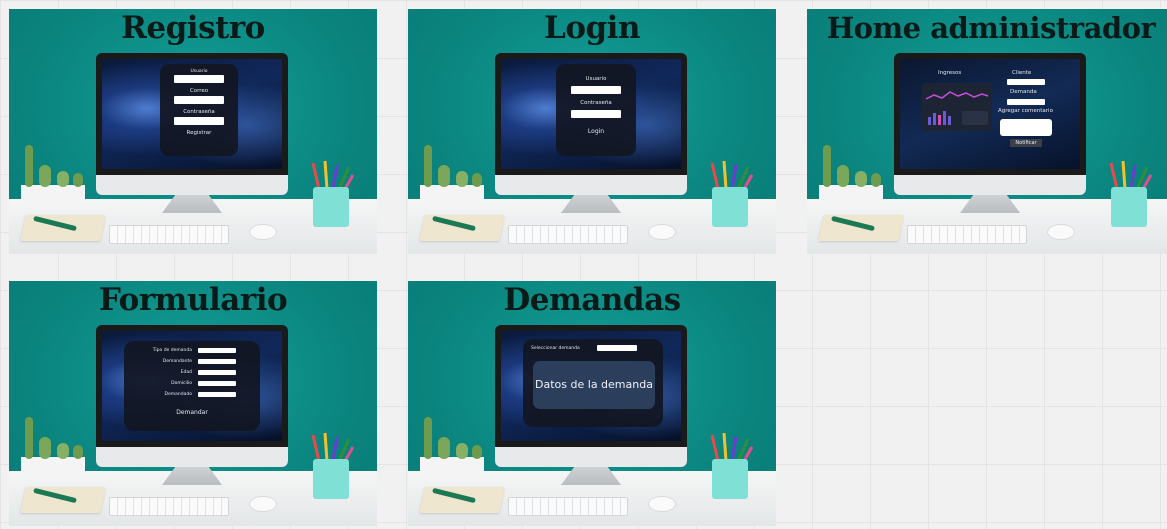  Describe the element at coordinates (192, 412) in the screenshot. I see `demandar-button: Demandar` at that location.